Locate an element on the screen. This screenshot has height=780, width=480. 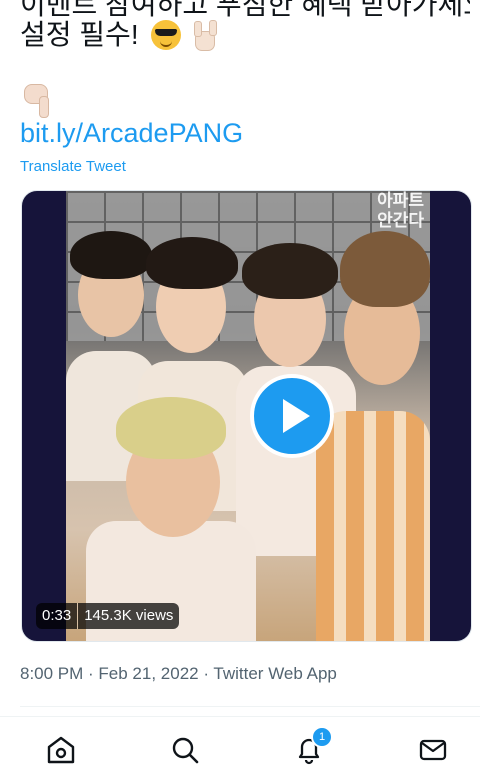
messages-icon is located at coordinates (433, 750).